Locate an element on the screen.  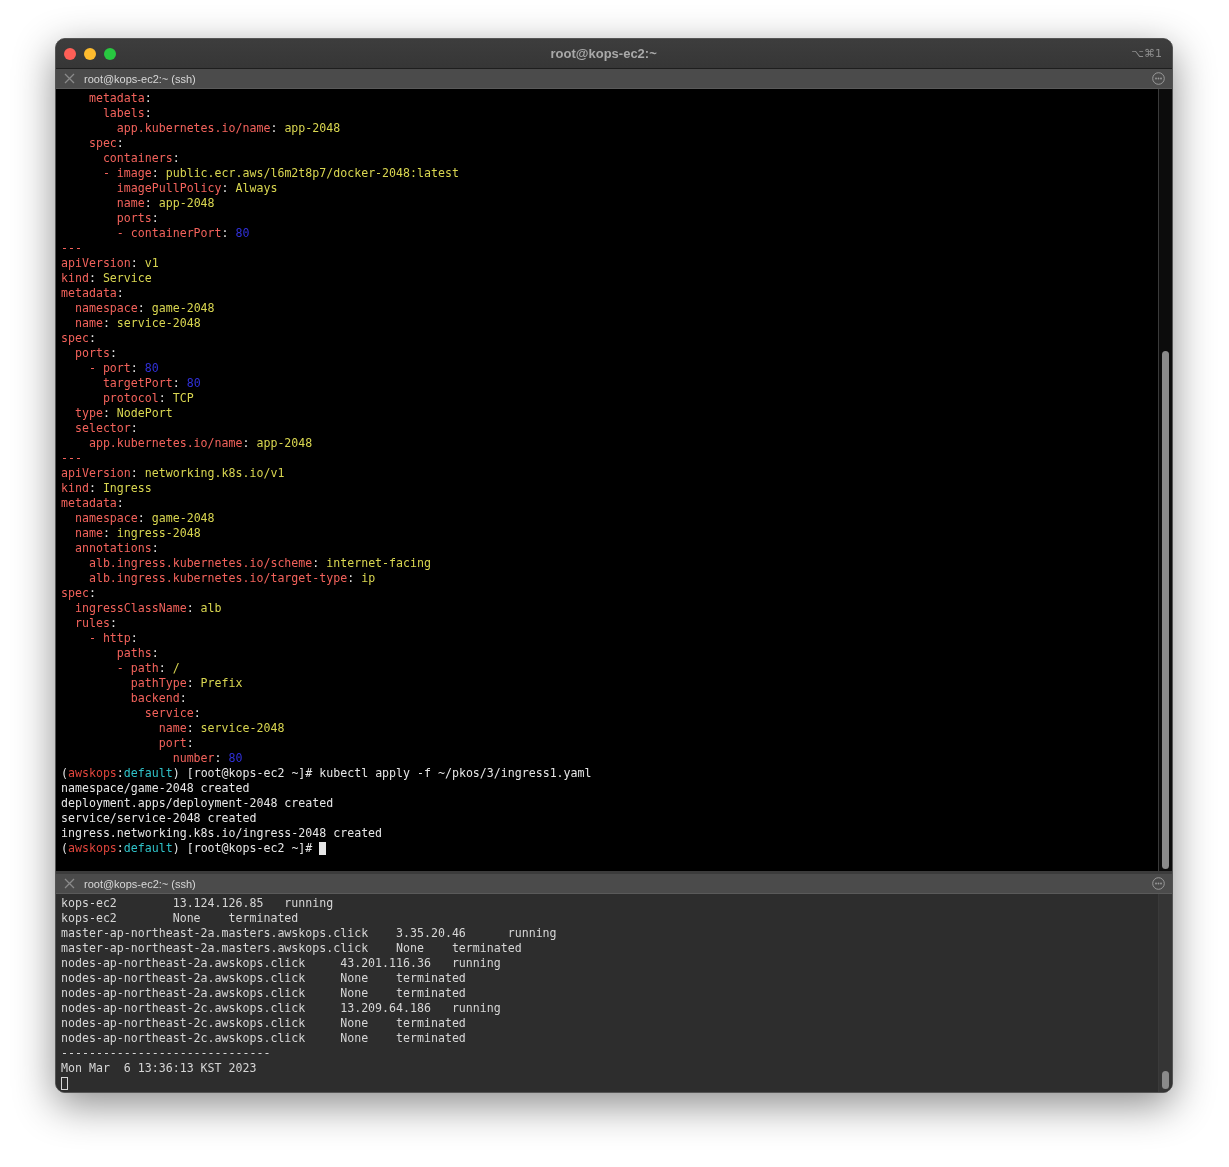
terminal-line: - path: / is located at coordinates (147, 668).